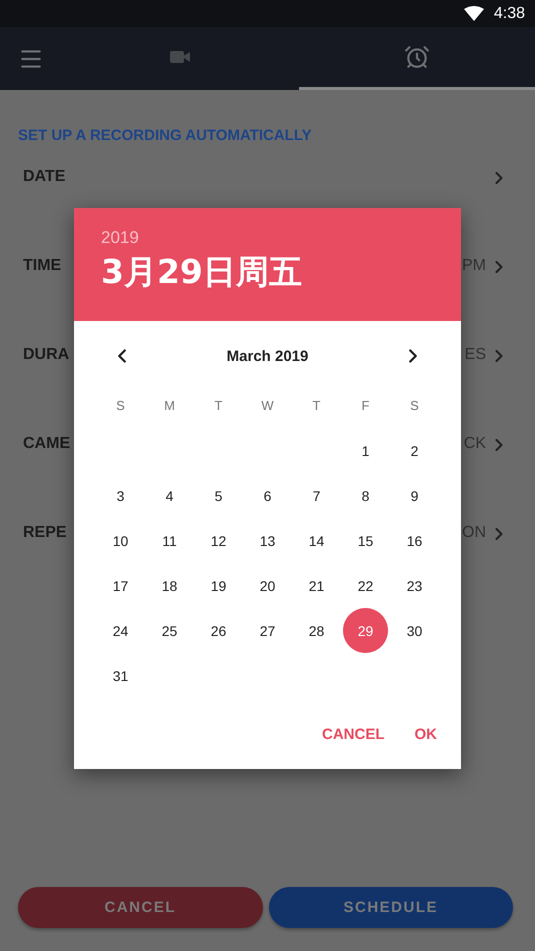 This screenshot has width=535, height=951. Describe the element at coordinates (169, 585) in the screenshot. I see `day: 18` at that location.